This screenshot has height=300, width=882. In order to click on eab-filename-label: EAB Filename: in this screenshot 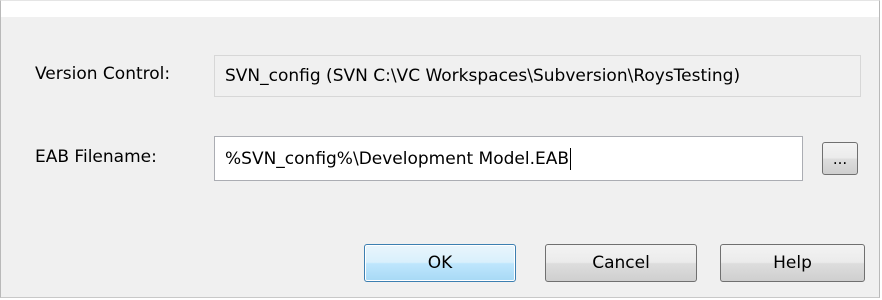, I will do `click(96, 157)`.